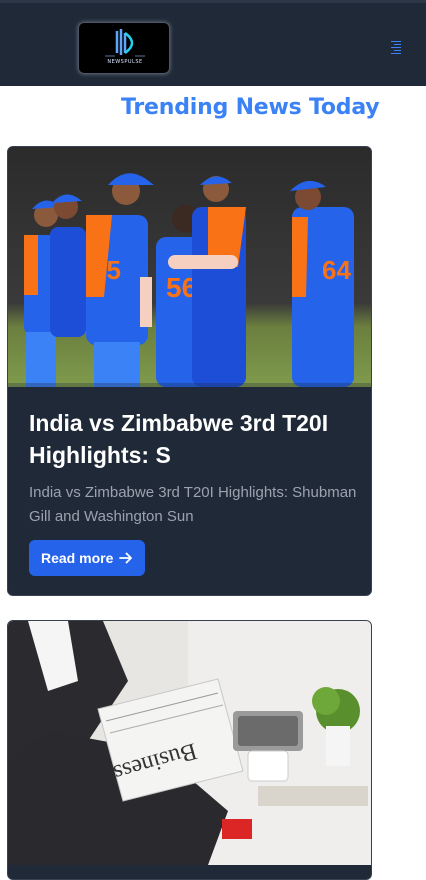 The height and width of the screenshot is (880, 426). Describe the element at coordinates (213, 43) in the screenshot. I see `top-navbar: NEWSPULSE` at that location.